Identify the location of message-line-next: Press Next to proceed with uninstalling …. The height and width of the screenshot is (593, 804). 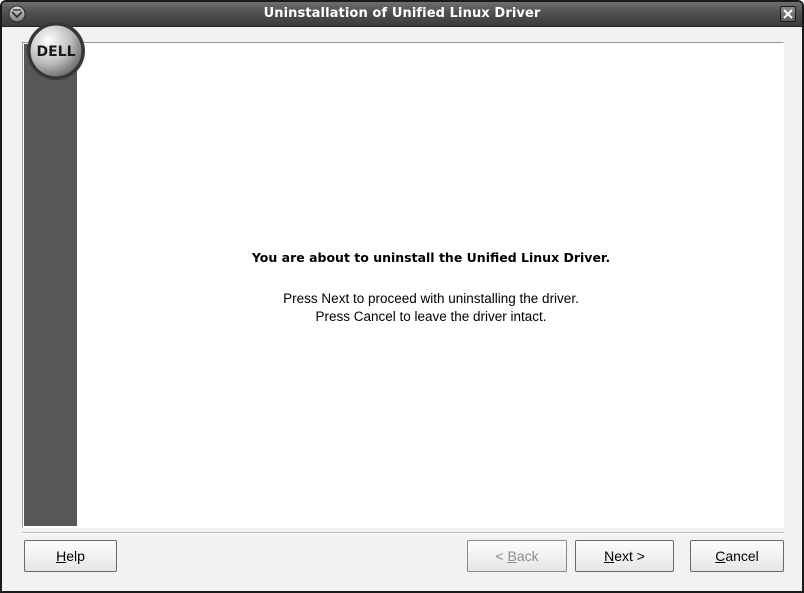
(431, 298).